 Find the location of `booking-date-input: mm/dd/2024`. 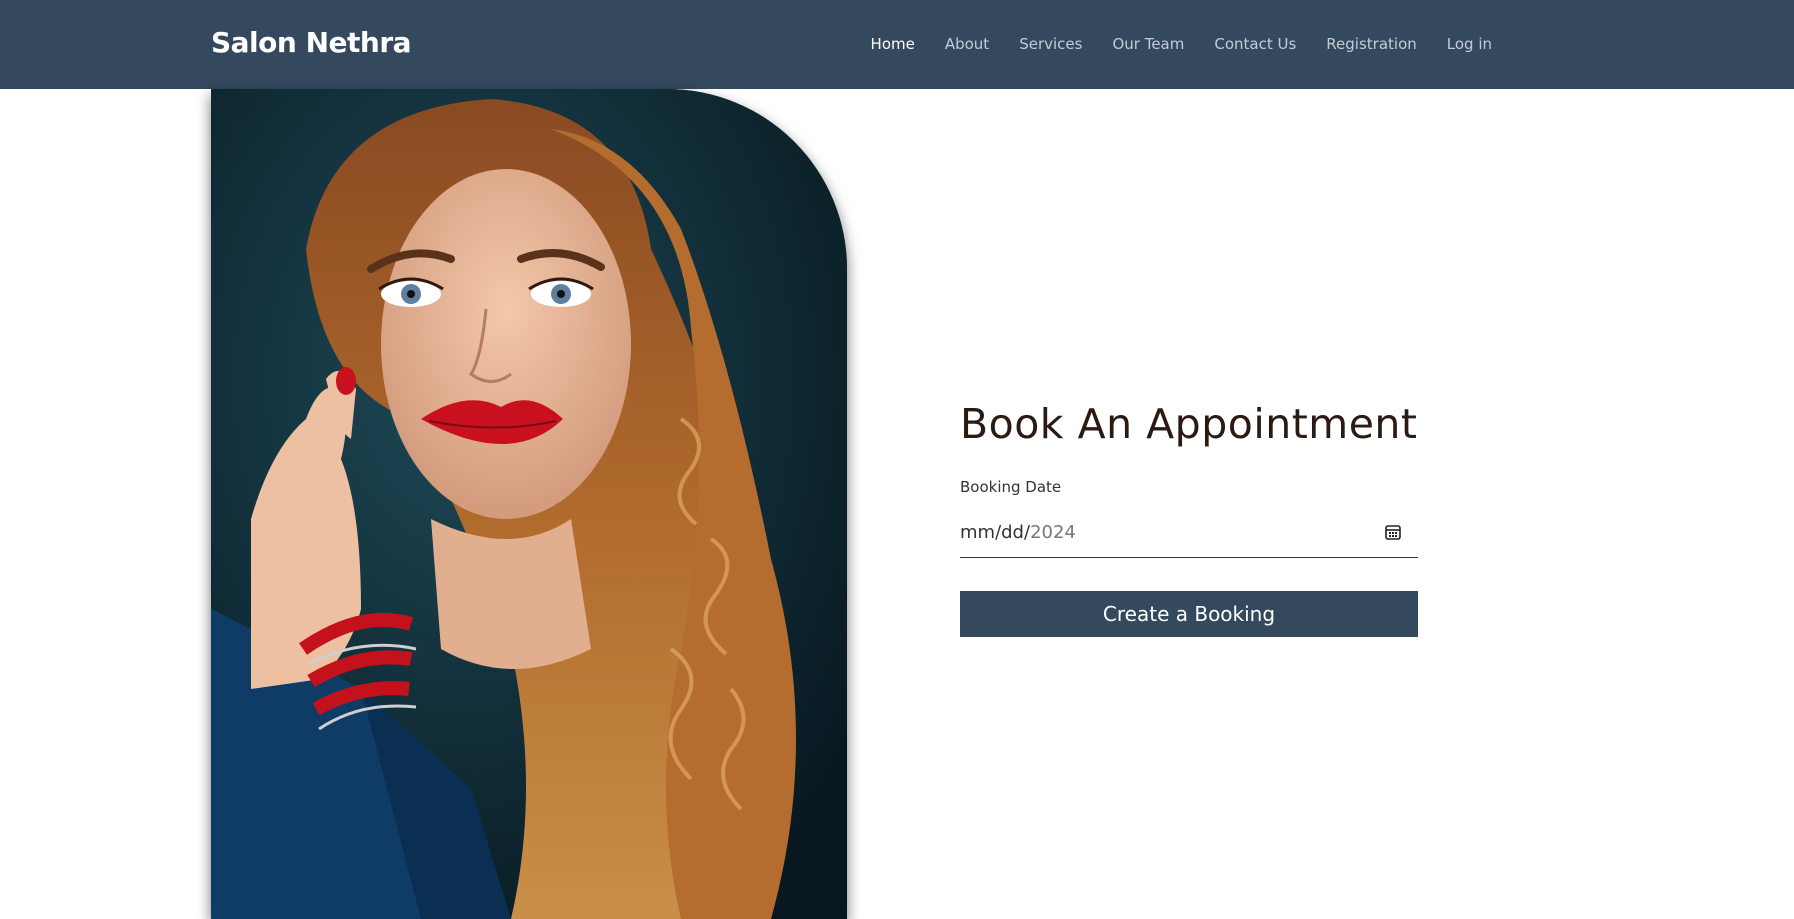

booking-date-input: mm/dd/2024 is located at coordinates (1189, 533).